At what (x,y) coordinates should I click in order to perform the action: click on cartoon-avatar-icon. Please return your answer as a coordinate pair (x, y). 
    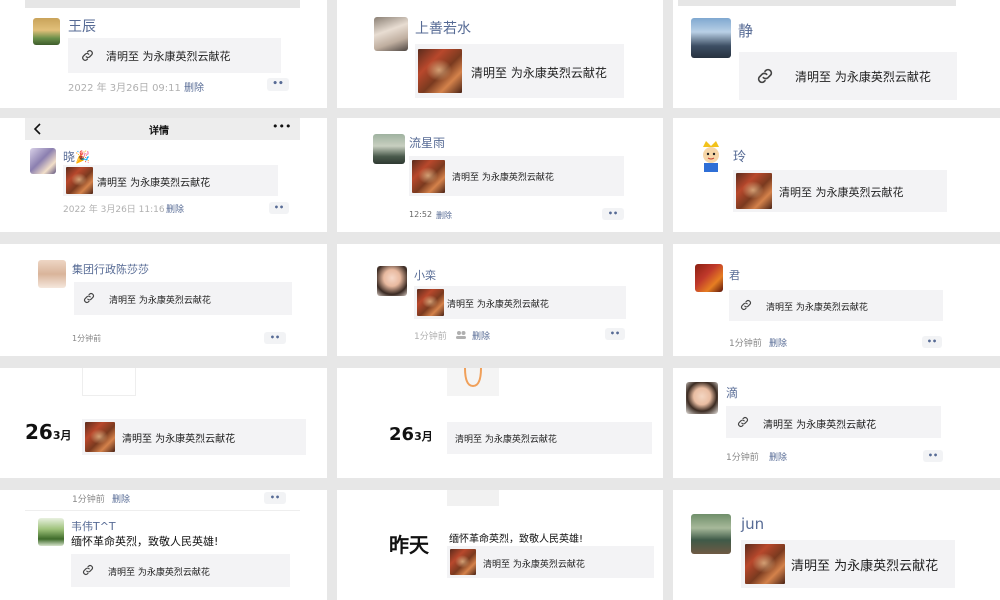
    Looking at the image, I should click on (711, 156).